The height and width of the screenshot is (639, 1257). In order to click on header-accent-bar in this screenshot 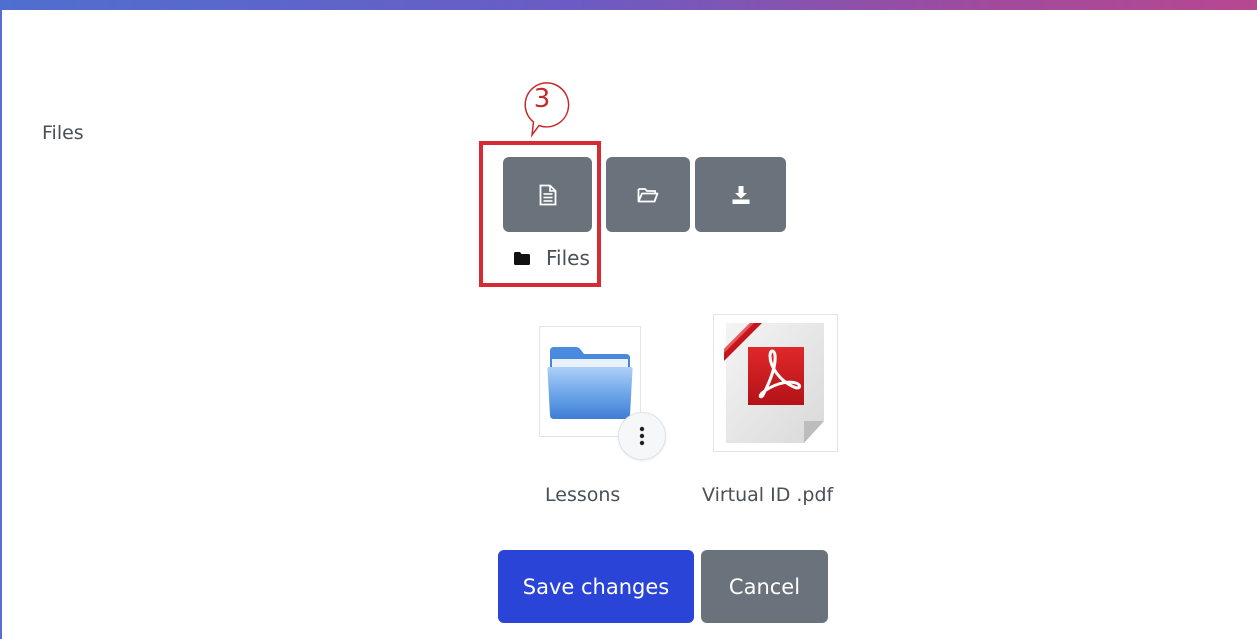, I will do `click(628, 5)`.